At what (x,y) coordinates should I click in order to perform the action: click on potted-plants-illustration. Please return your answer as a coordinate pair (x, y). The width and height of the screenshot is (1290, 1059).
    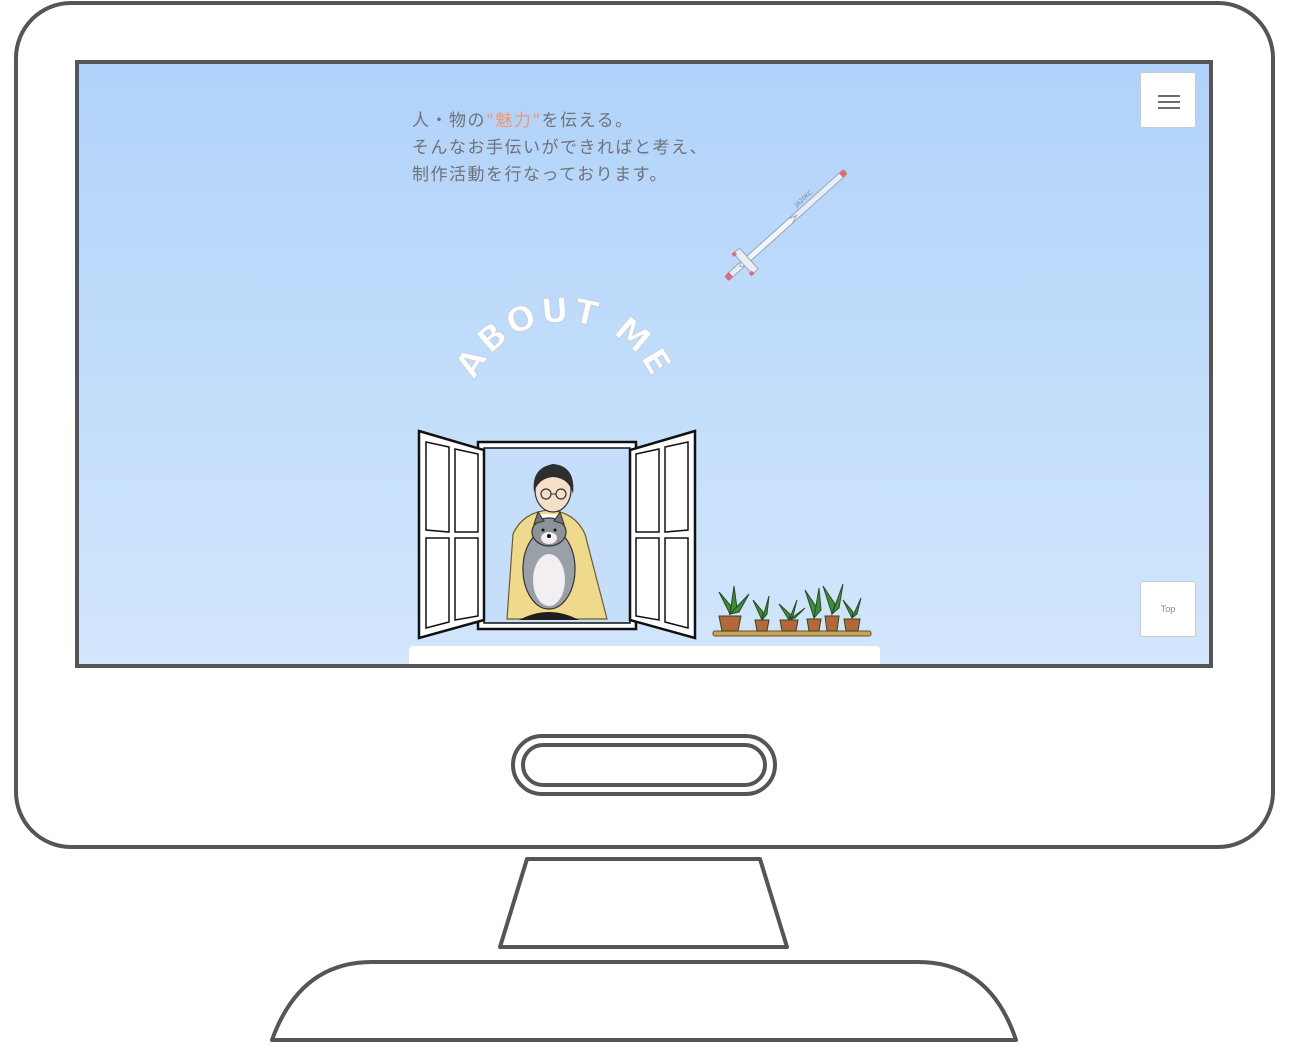
    Looking at the image, I should click on (792, 610).